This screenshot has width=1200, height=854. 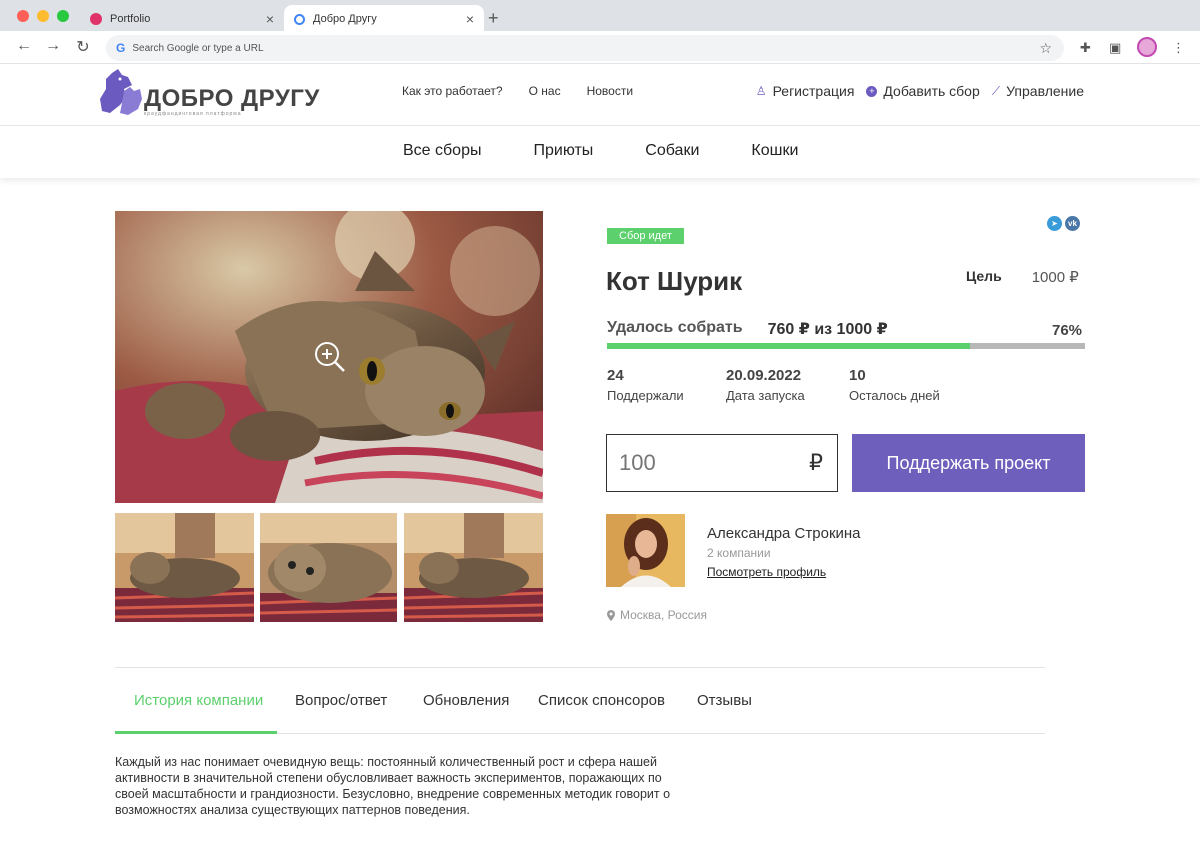 I want to click on currency-symbol: ₽, so click(x=816, y=462).